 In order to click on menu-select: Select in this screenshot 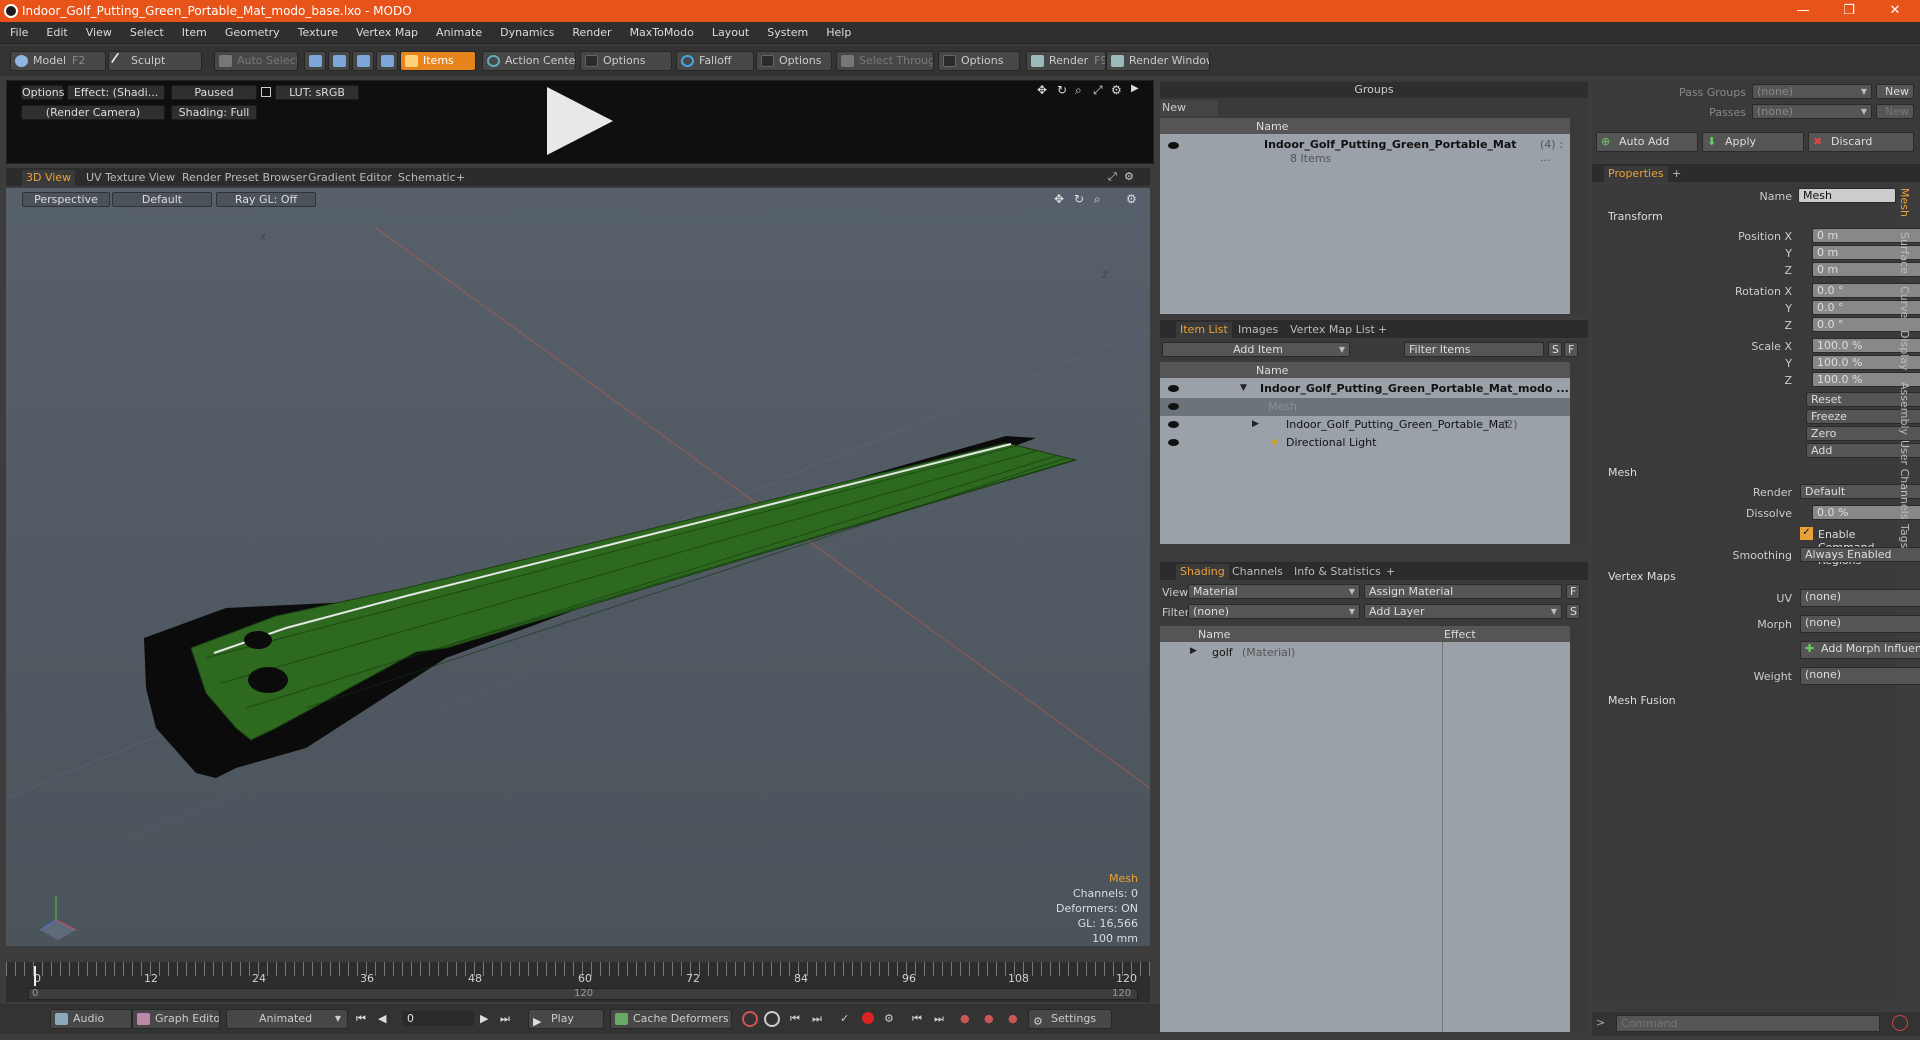, I will do `click(146, 30)`.